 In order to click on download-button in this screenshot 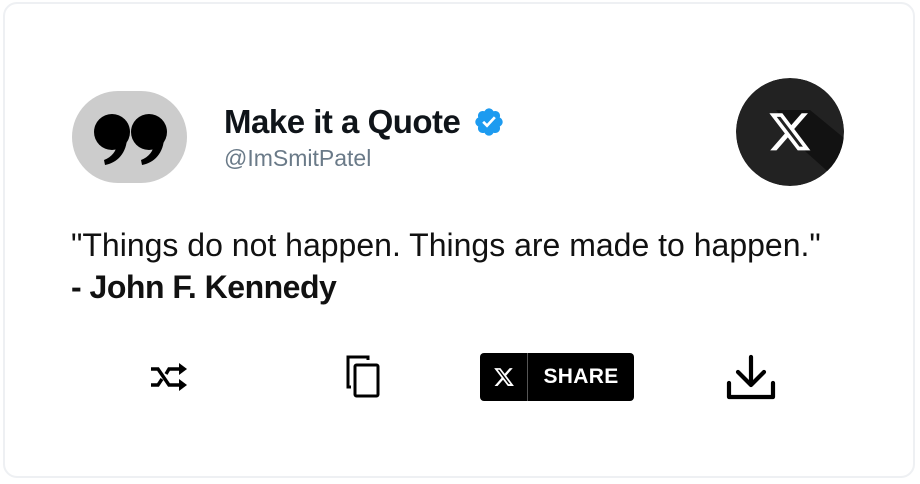, I will do `click(751, 377)`.